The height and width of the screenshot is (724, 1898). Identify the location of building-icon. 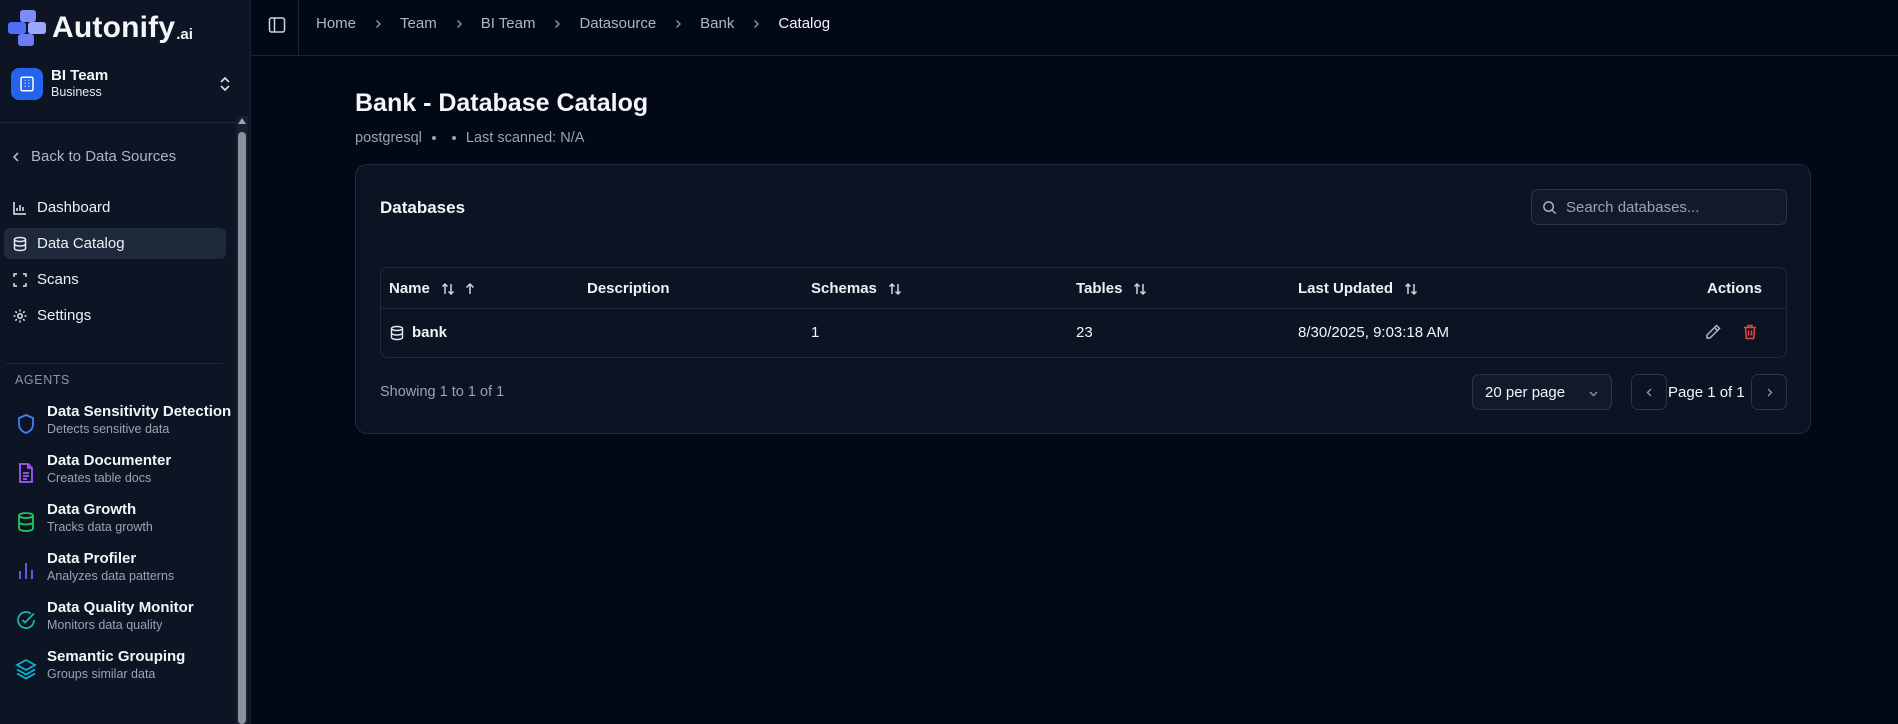
(27, 84).